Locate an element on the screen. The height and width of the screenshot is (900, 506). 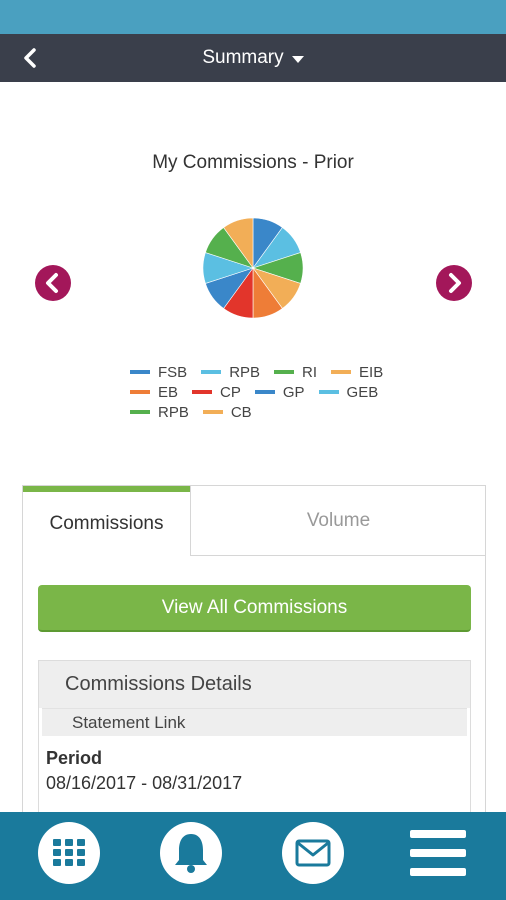
legend-item-fsb: FSB is located at coordinates (158, 372).